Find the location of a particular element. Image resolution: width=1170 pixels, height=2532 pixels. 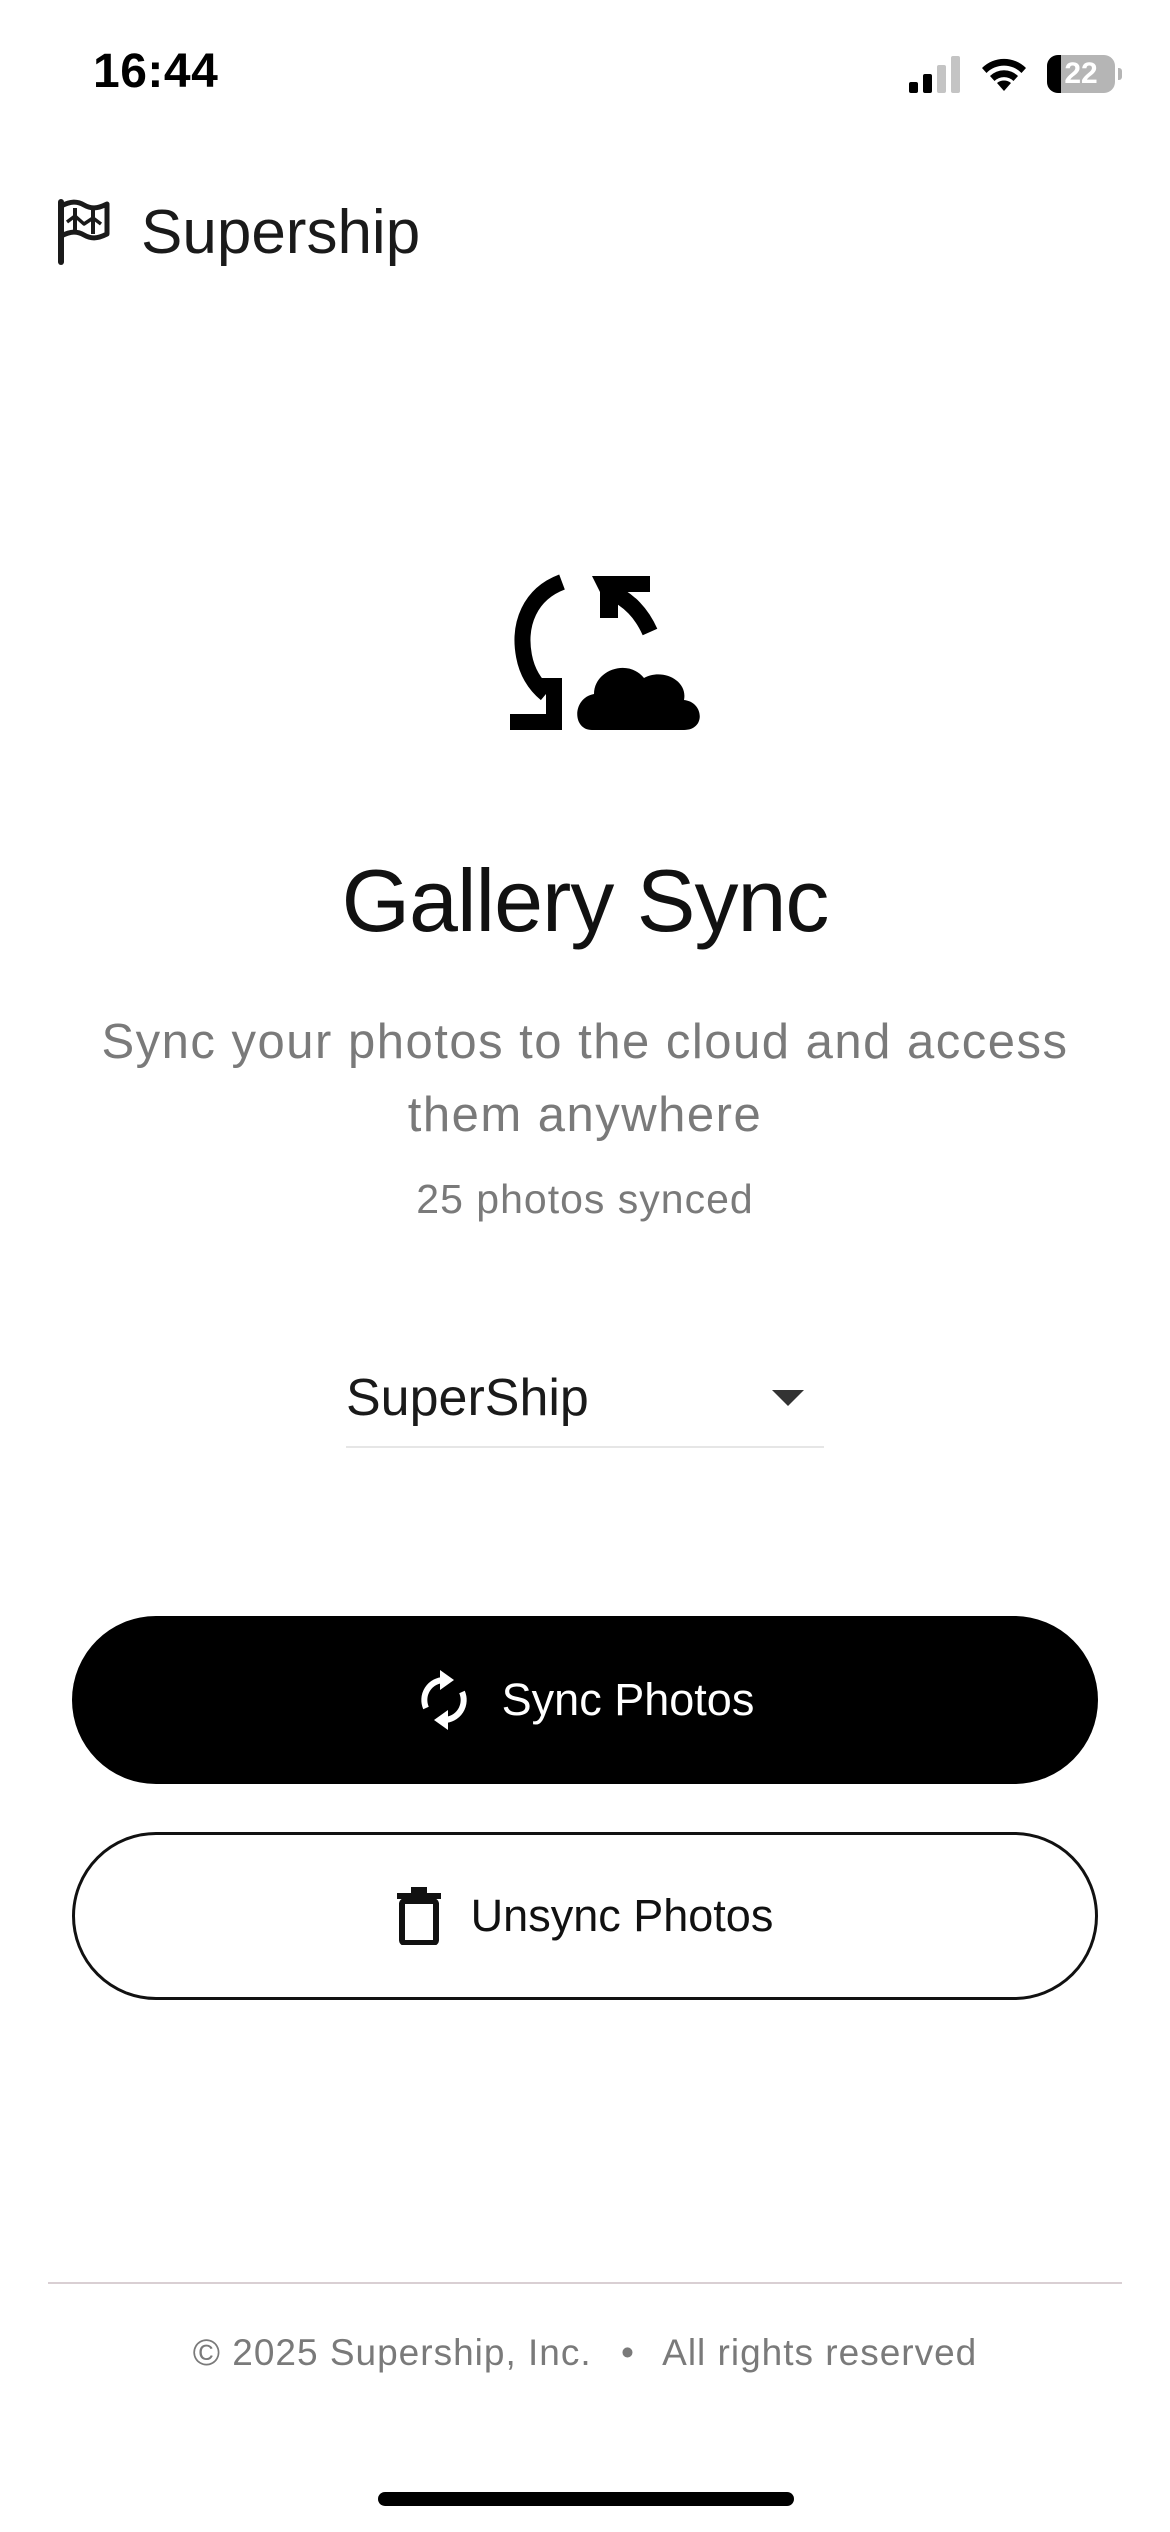

unsync-photos-button: Unsync Photos is located at coordinates (585, 1916).